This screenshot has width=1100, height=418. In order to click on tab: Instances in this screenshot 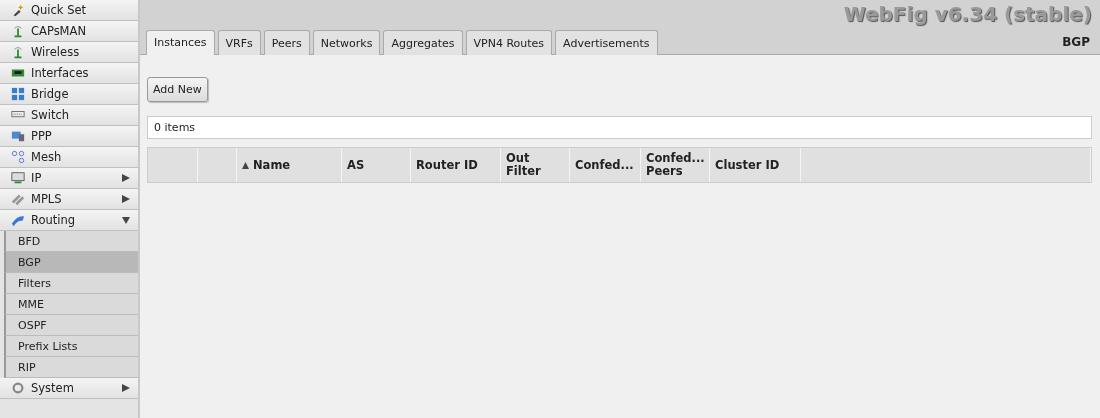, I will do `click(180, 42)`.